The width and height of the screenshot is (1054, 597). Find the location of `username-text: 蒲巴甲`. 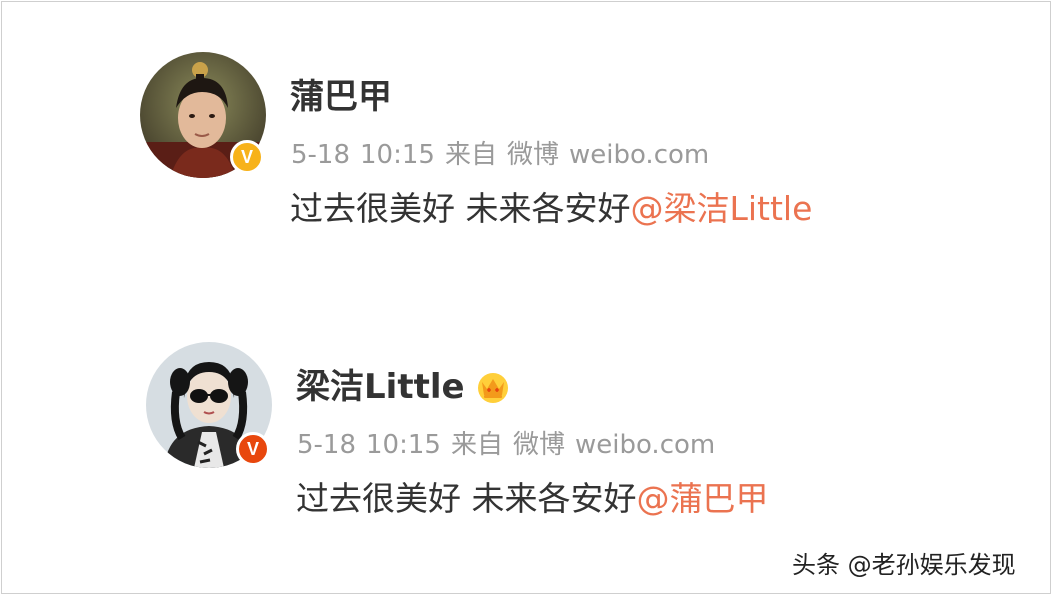

username-text: 蒲巴甲 is located at coordinates (341, 97).